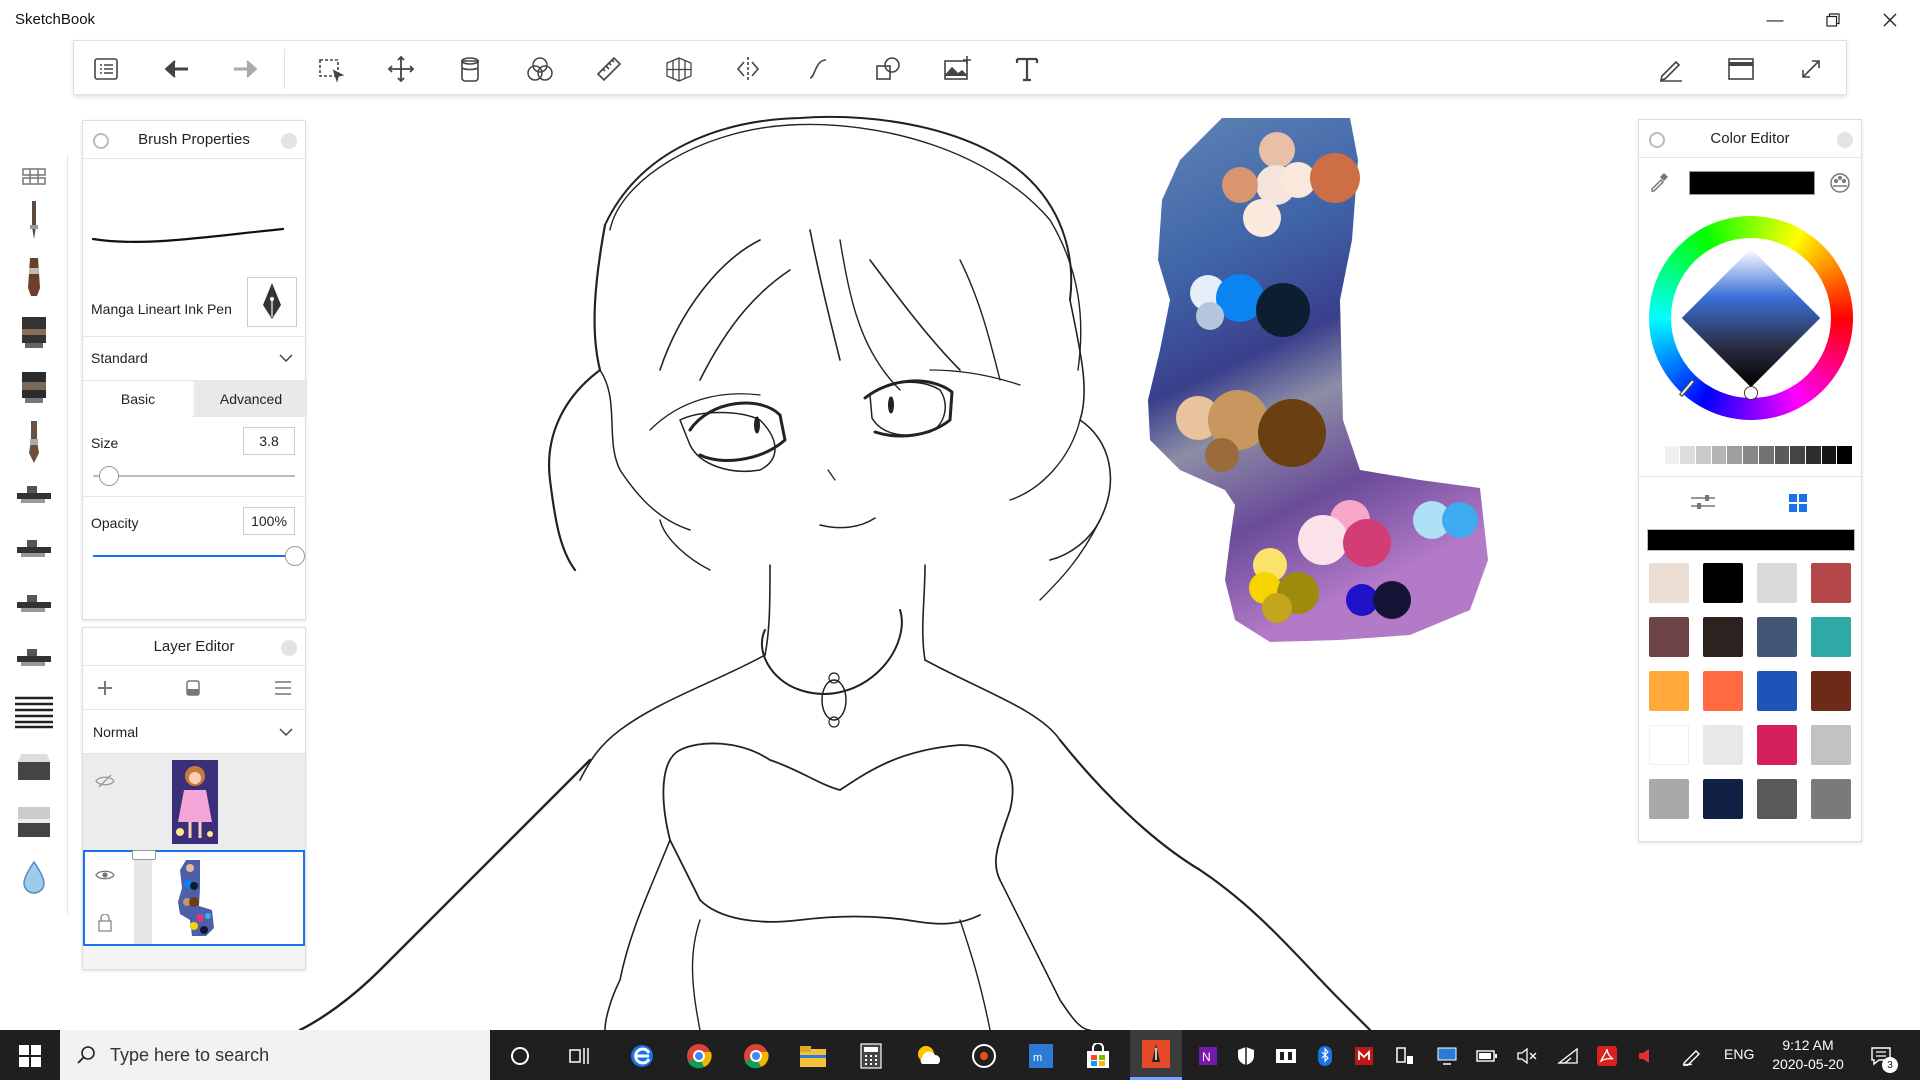 The height and width of the screenshot is (1080, 1920). Describe the element at coordinates (34, 222) in the screenshot. I see `brush-pencil` at that location.